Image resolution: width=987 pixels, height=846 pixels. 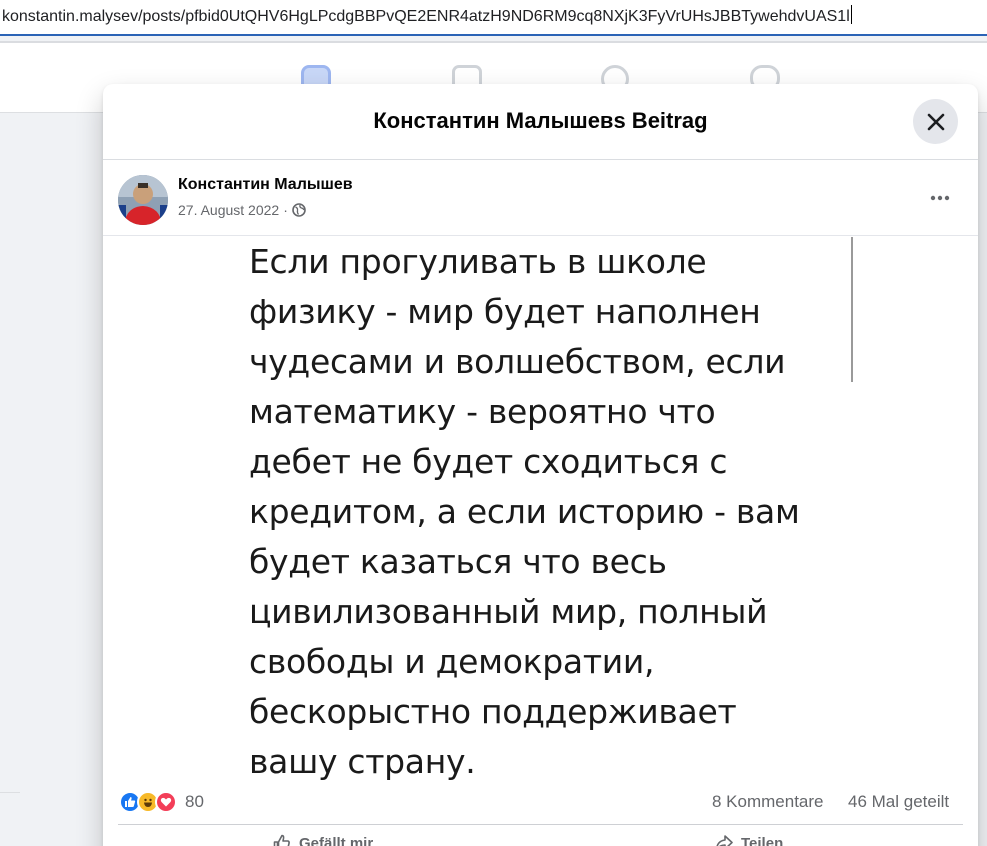 I want to click on post-actions: Gefällt mir Teilen, so click(x=540, y=835).